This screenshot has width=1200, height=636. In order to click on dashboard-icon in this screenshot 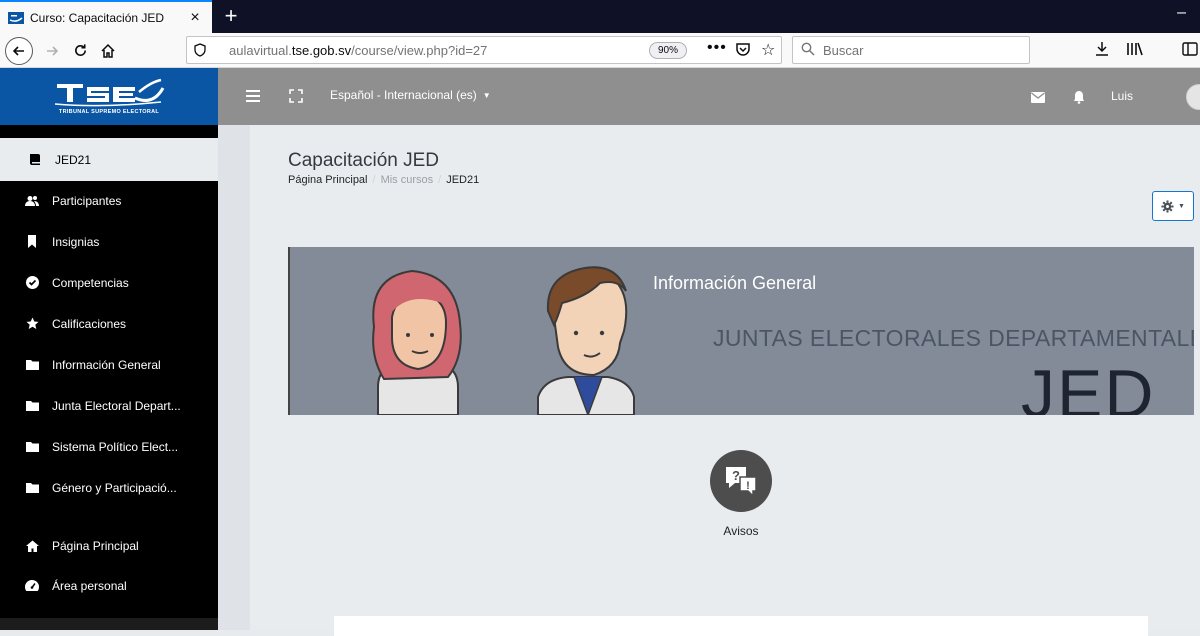, I will do `click(32, 586)`.